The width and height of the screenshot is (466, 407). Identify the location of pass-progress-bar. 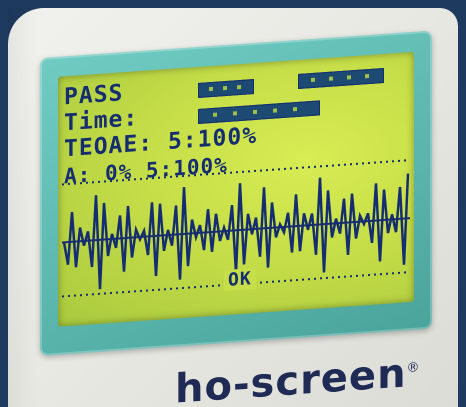
(226, 88).